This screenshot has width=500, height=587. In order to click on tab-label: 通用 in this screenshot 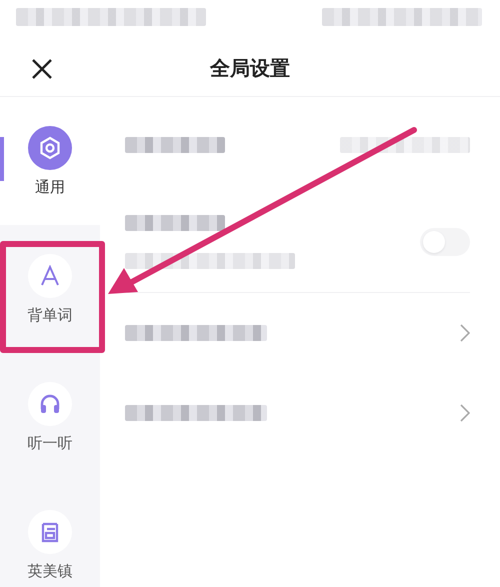, I will do `click(50, 187)`.